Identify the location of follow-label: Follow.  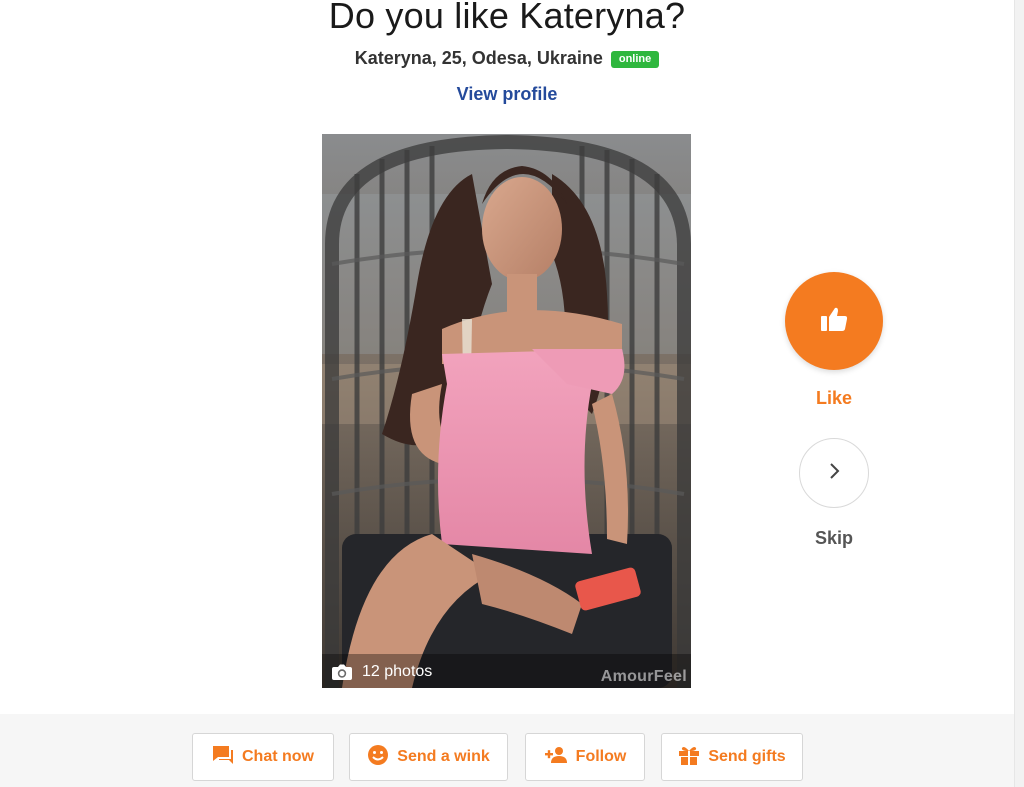
(601, 756).